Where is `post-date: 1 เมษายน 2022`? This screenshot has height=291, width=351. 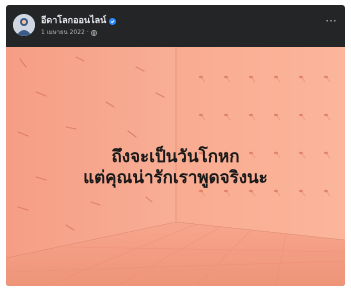 post-date: 1 เมษายน 2022 is located at coordinates (63, 32).